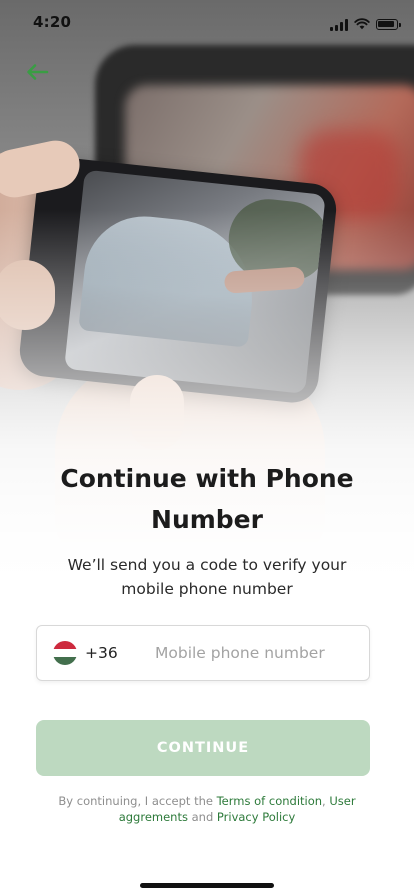 Image resolution: width=414 pixels, height=896 pixels. Describe the element at coordinates (137, 801) in the screenshot. I see `terms-prefix: By continuing, I accept the` at that location.